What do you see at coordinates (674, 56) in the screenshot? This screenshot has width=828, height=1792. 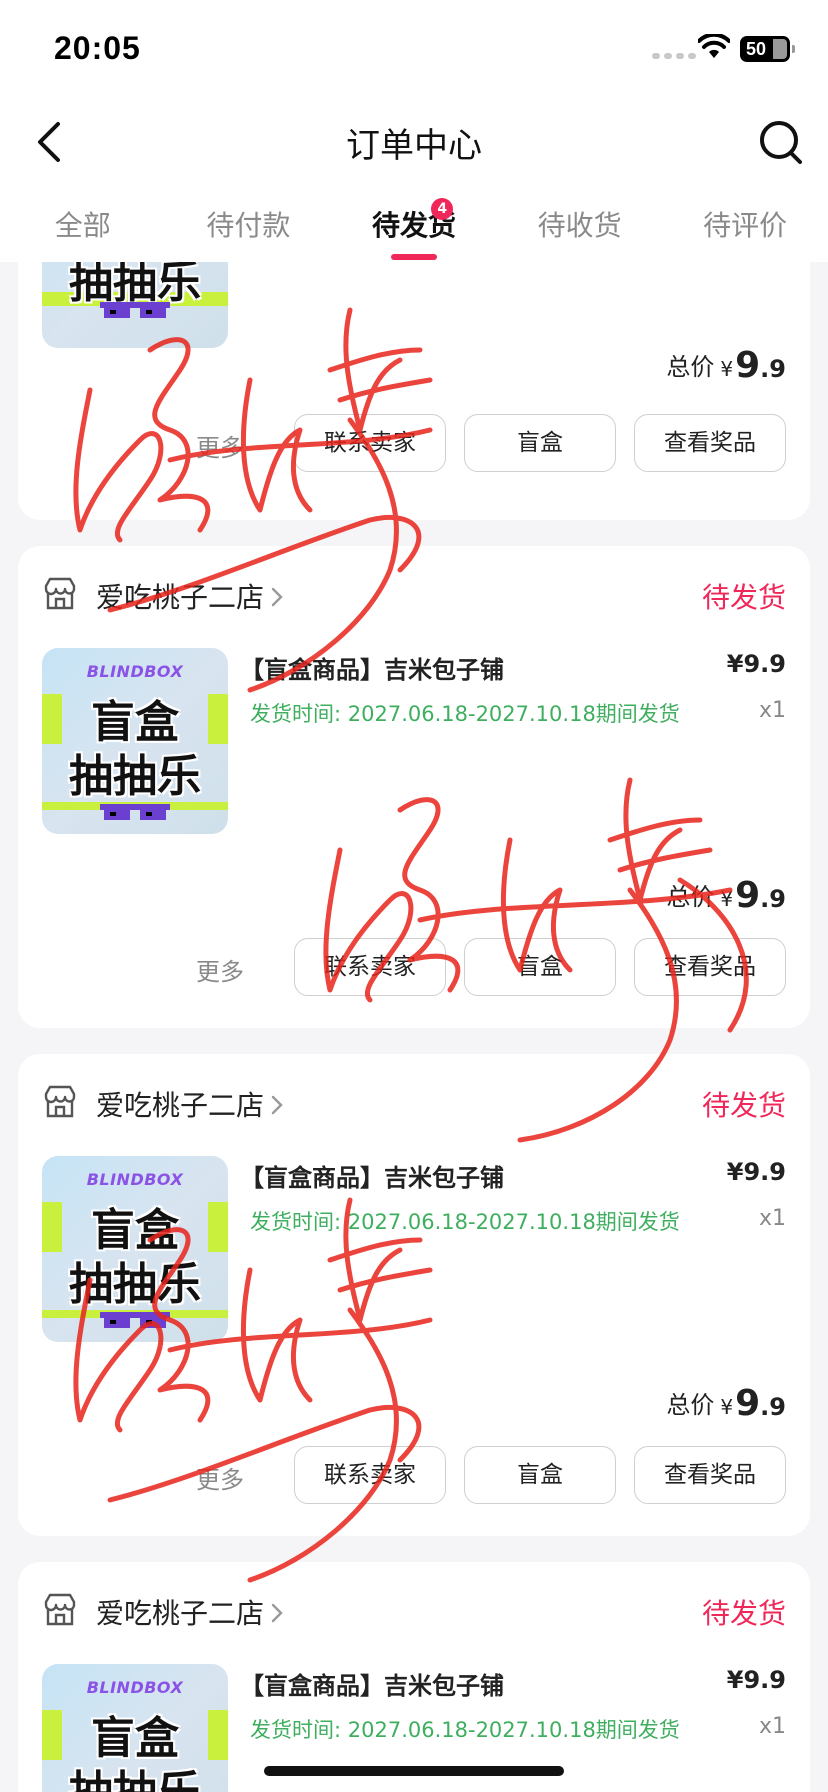 I see `cellular-signal-icon` at bounding box center [674, 56].